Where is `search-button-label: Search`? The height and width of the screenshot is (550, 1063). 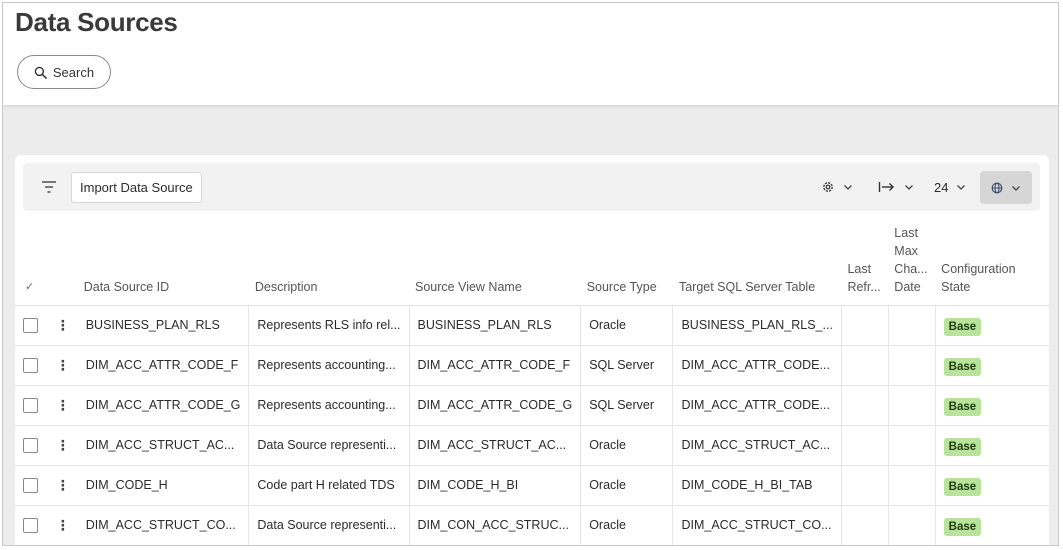 search-button-label: Search is located at coordinates (73, 72).